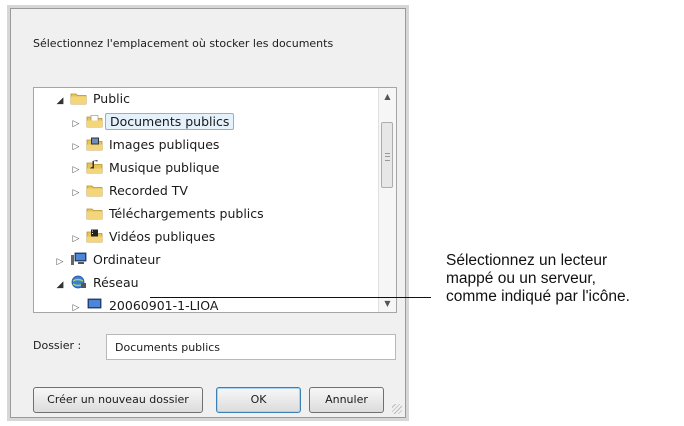 The image size is (684, 426). Describe the element at coordinates (78, 282) in the screenshot. I see `network-icon` at that location.